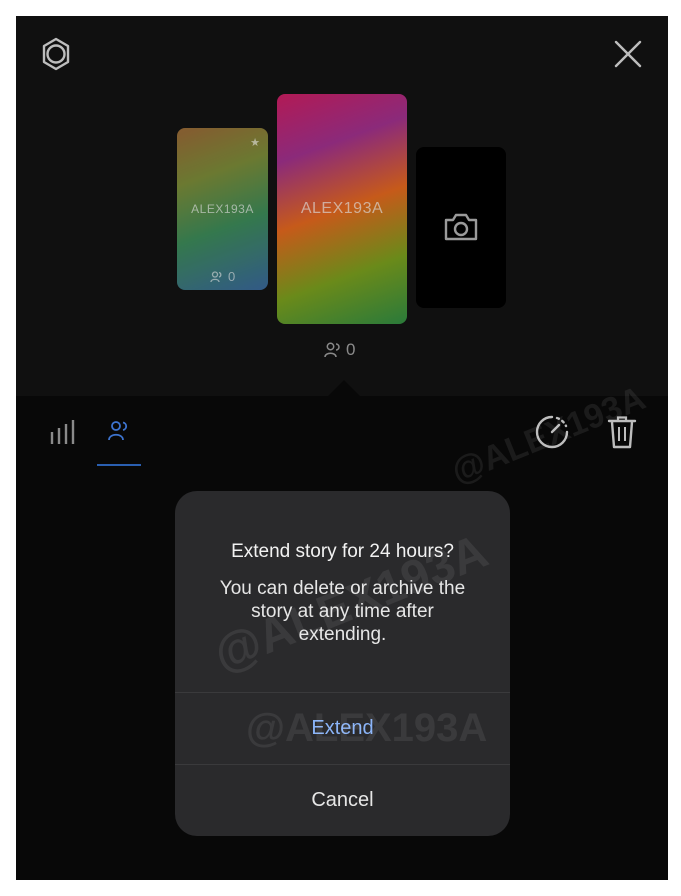 This screenshot has width=681, height=896. I want to click on story-thumbnail-current: ALEX193A, so click(342, 209).